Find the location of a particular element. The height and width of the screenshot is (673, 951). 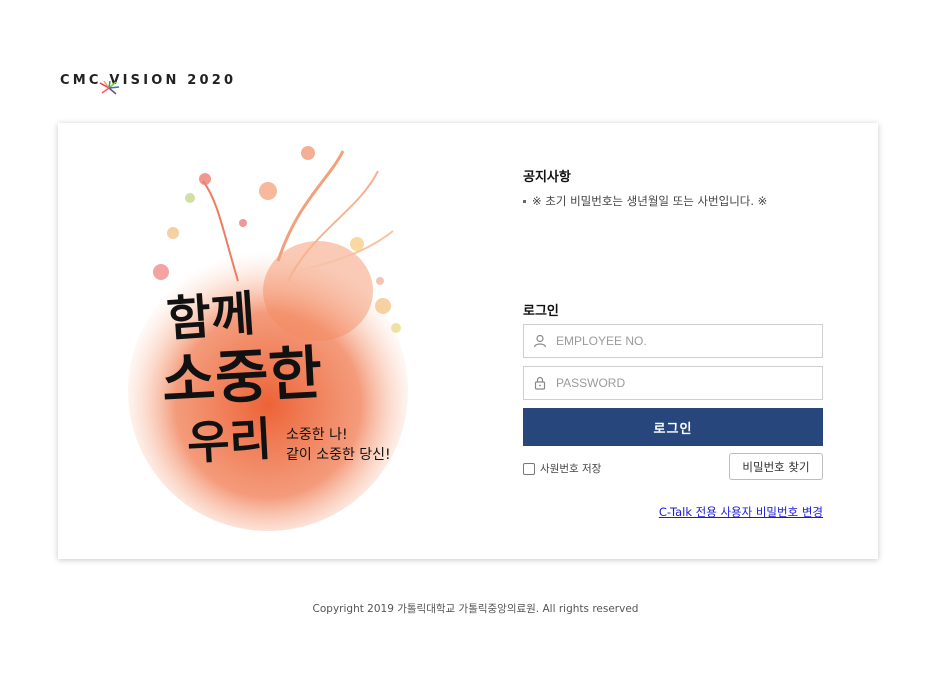

artwork-sub-line-1: 소중한 나! is located at coordinates (317, 435).